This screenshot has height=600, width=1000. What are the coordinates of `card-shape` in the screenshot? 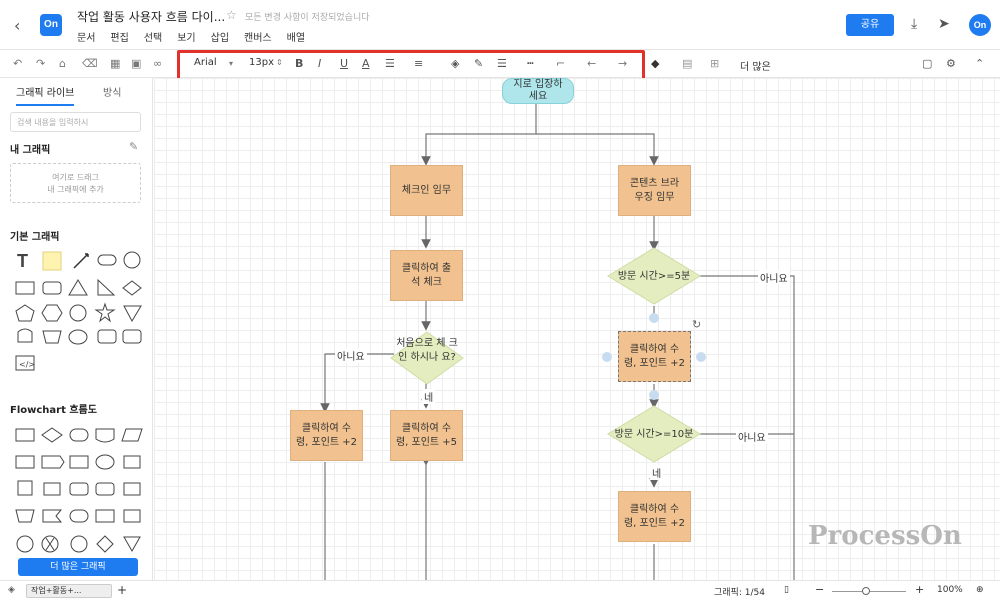 It's located at (132, 336).